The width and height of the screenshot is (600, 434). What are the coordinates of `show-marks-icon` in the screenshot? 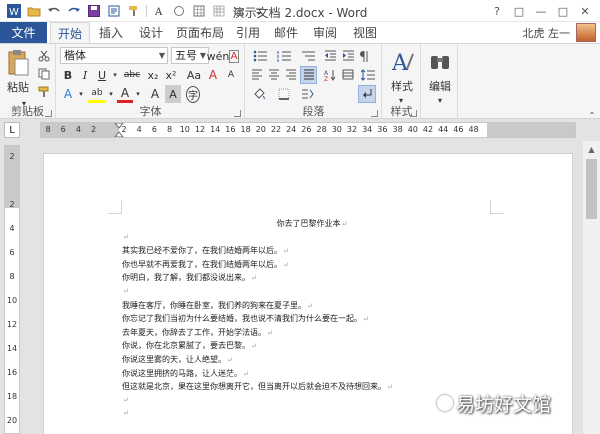 It's located at (365, 56).